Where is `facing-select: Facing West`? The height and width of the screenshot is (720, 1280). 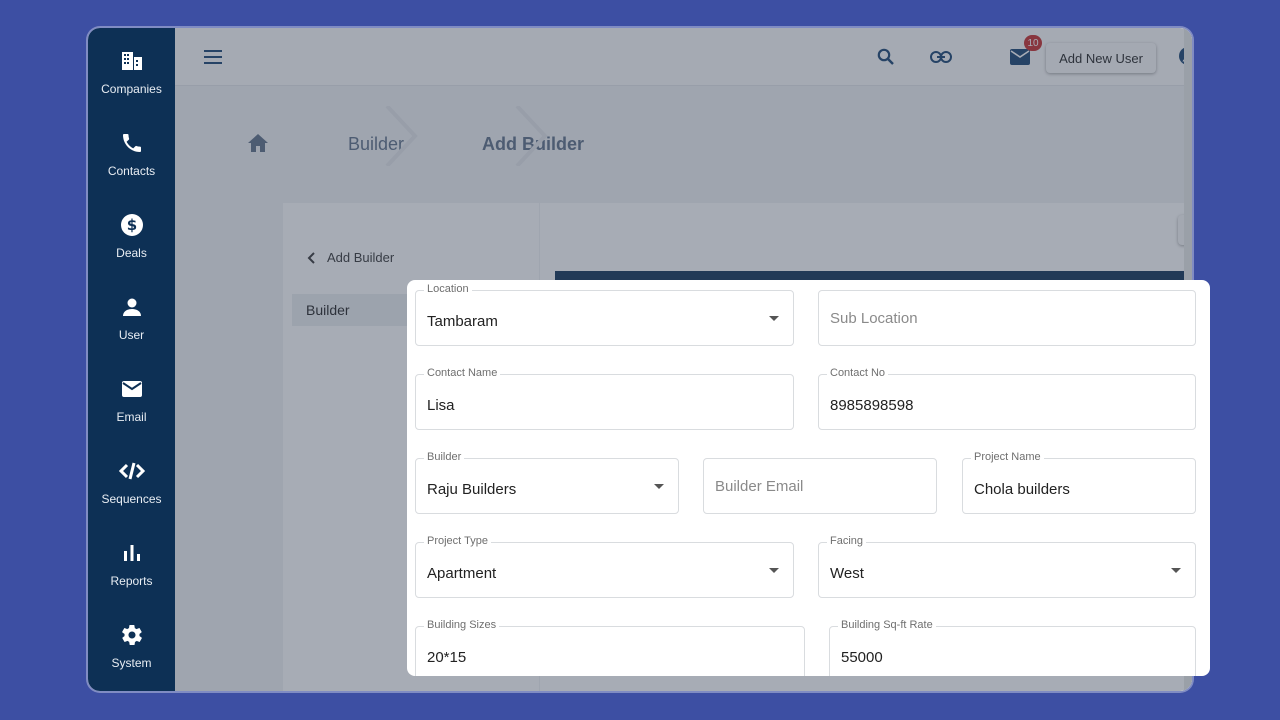 facing-select: Facing West is located at coordinates (1007, 566).